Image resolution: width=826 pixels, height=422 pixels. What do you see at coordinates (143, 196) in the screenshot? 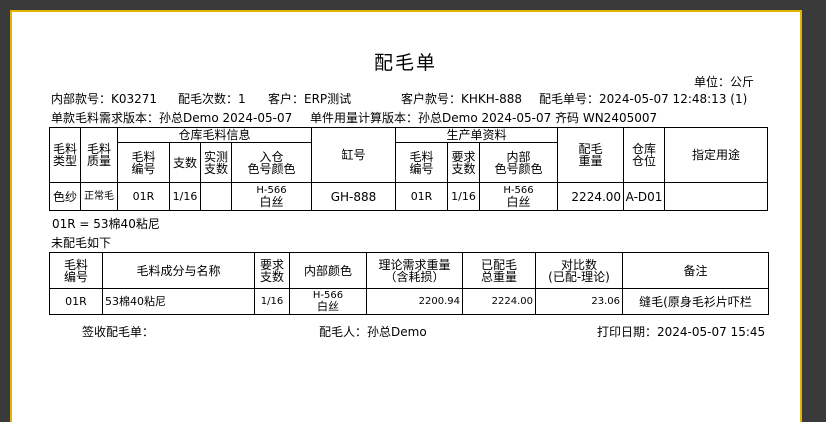
I see `cell-wh-code: 01R` at bounding box center [143, 196].